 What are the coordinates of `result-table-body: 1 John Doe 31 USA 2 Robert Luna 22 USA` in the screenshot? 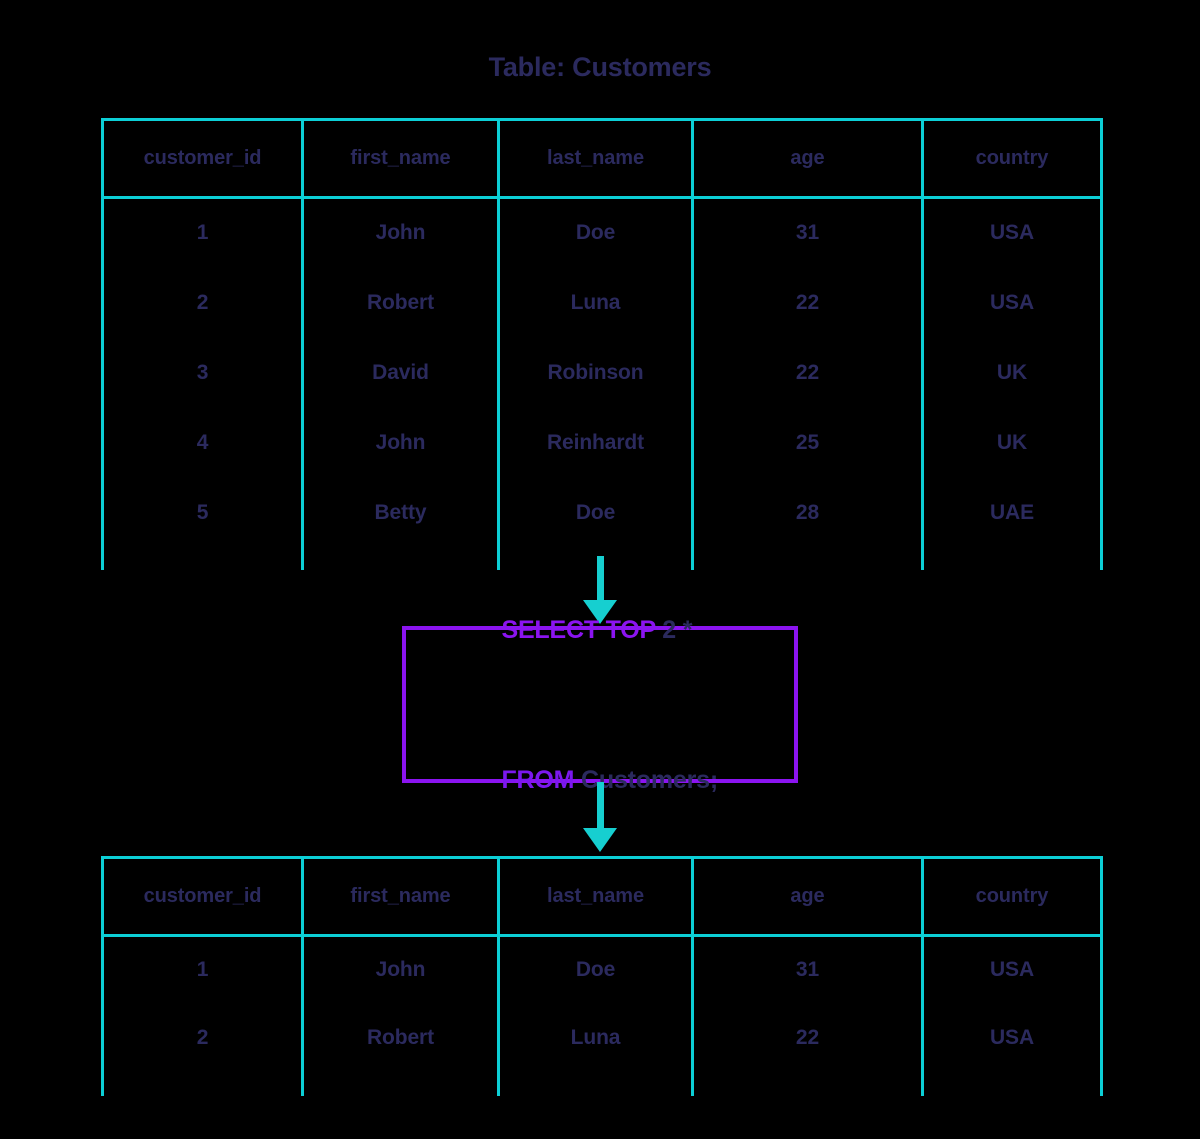 It's located at (602, 1015).